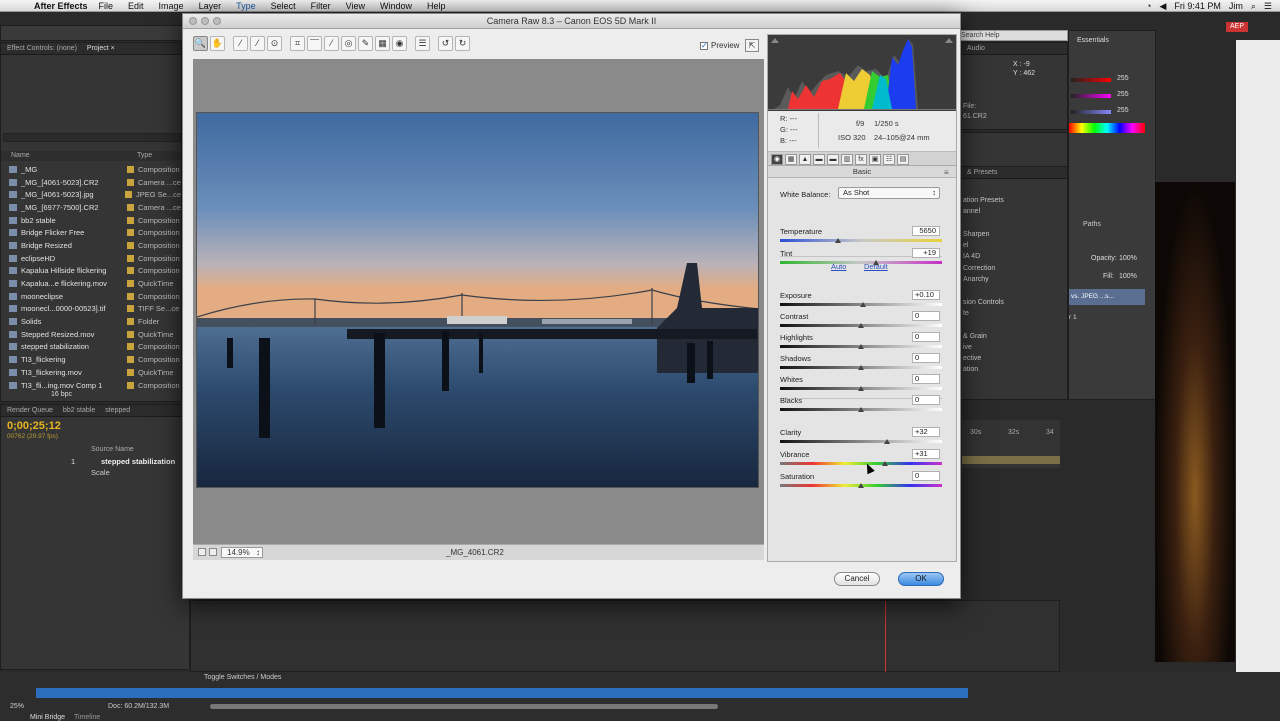 Image resolution: width=1280 pixels, height=721 pixels. I want to click on layer-item-2: r 1, so click(1073, 317).